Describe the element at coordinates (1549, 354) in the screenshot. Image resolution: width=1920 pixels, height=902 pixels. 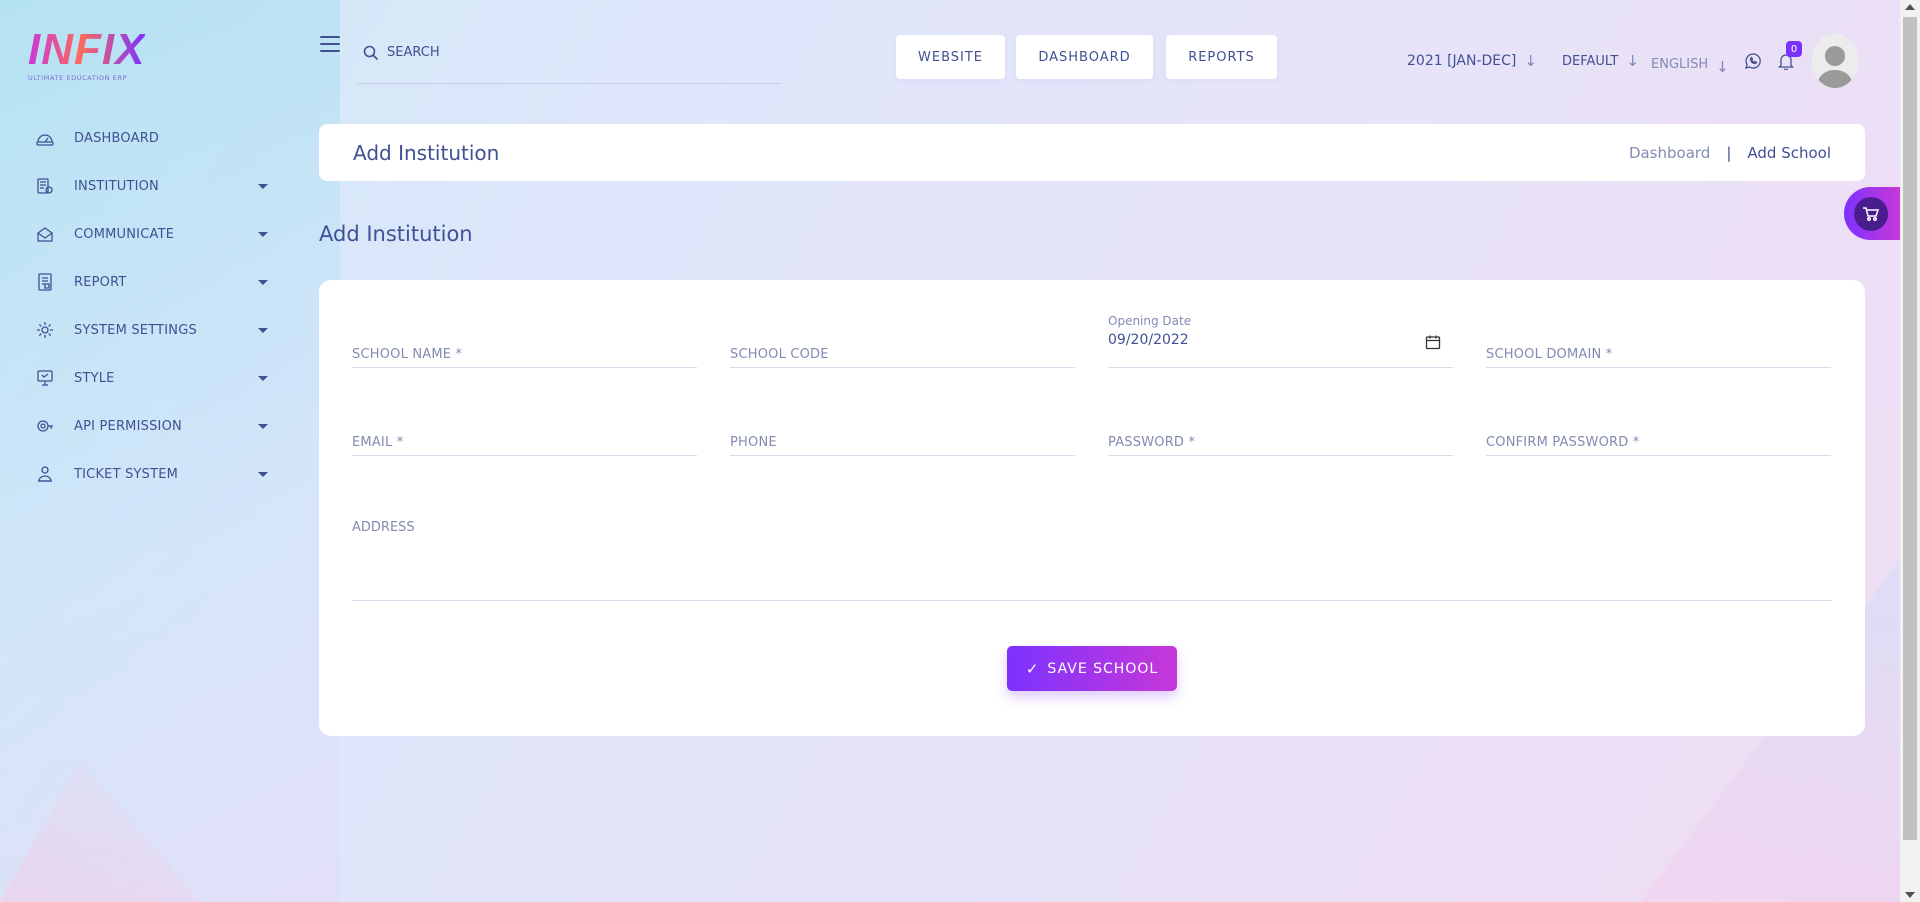
I see `school-domain-label: SCHOOL DOMAIN *` at that location.